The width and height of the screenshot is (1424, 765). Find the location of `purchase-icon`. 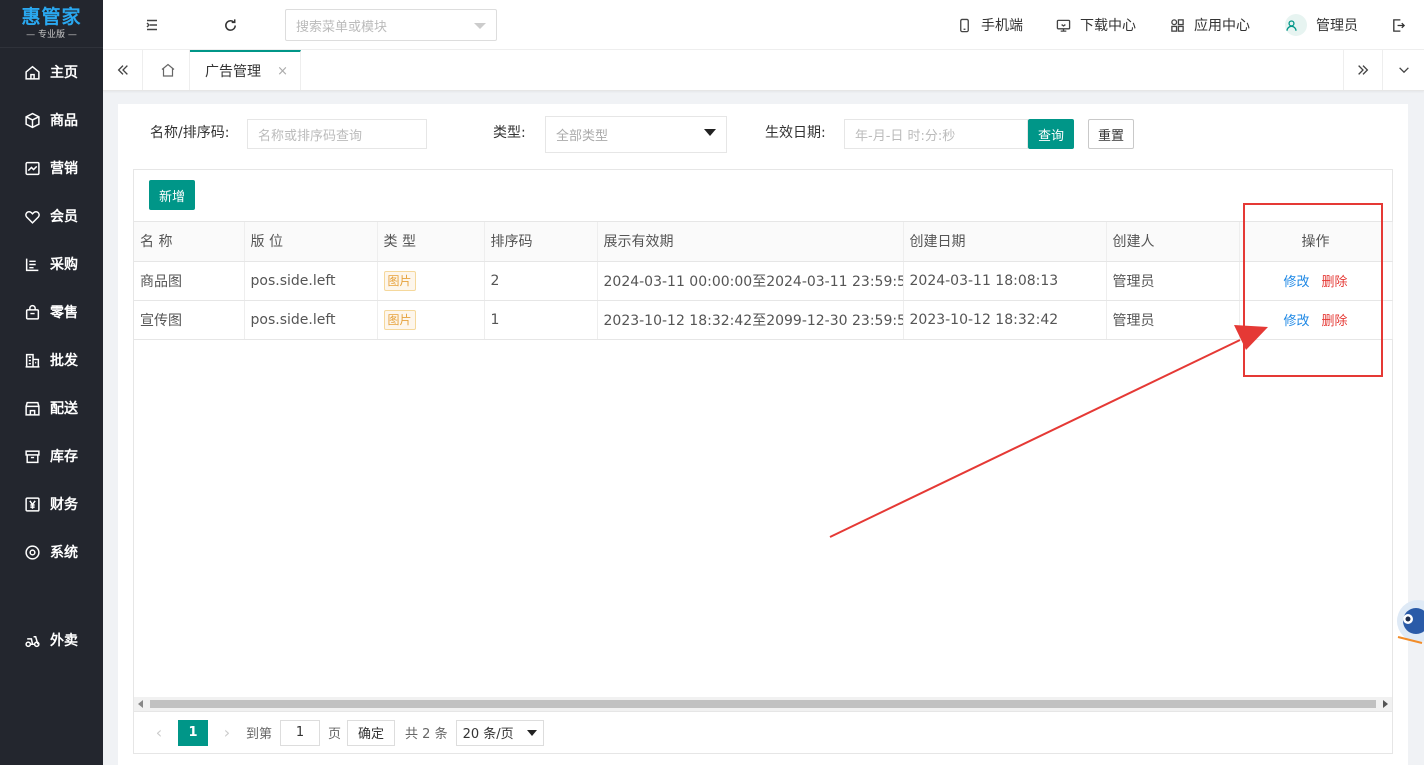

purchase-icon is located at coordinates (32, 264).